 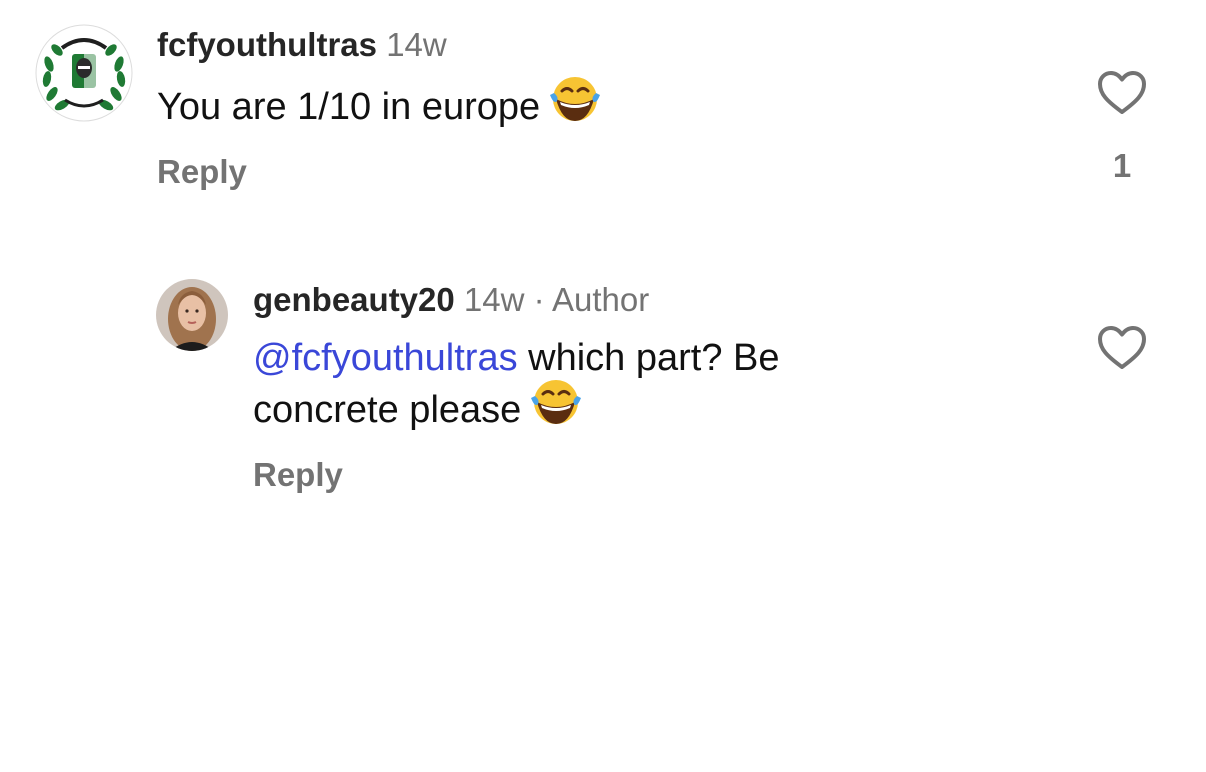 I want to click on comment-text: @fcfyouthultras which part? Be, so click(x=516, y=358).